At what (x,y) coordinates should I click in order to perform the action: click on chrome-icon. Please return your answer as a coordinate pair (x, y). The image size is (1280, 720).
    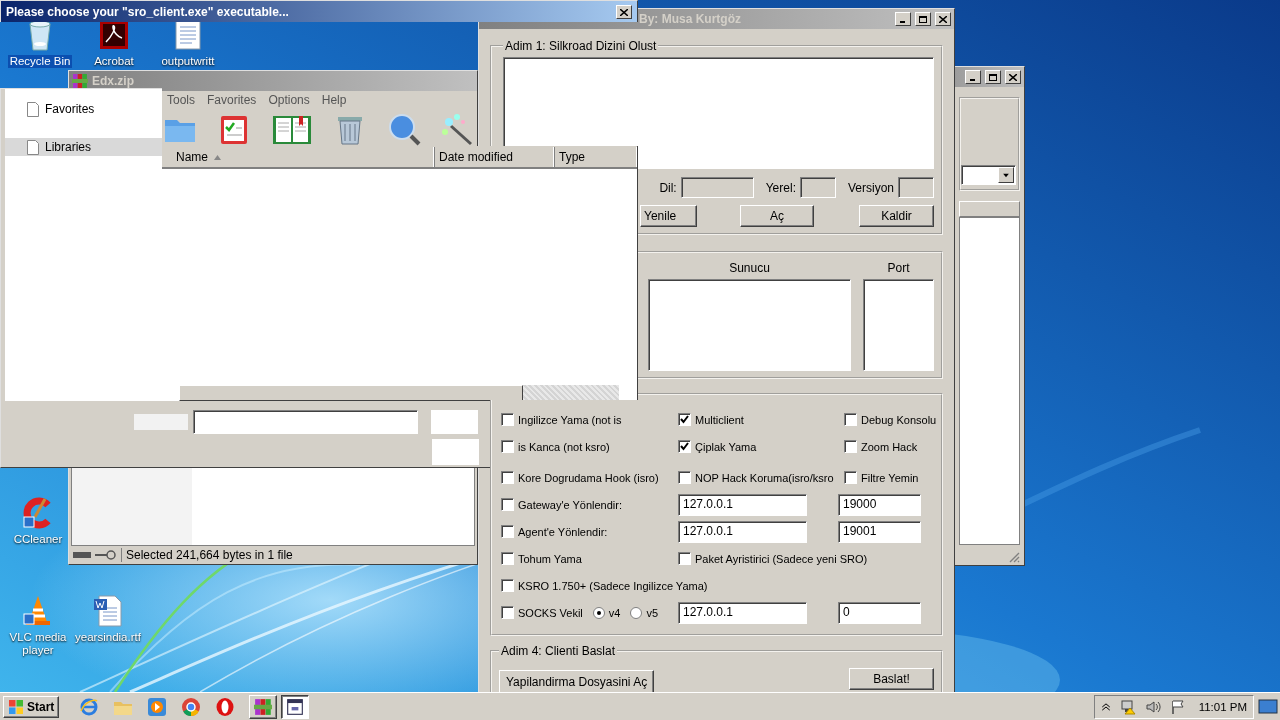
    Looking at the image, I should click on (191, 706).